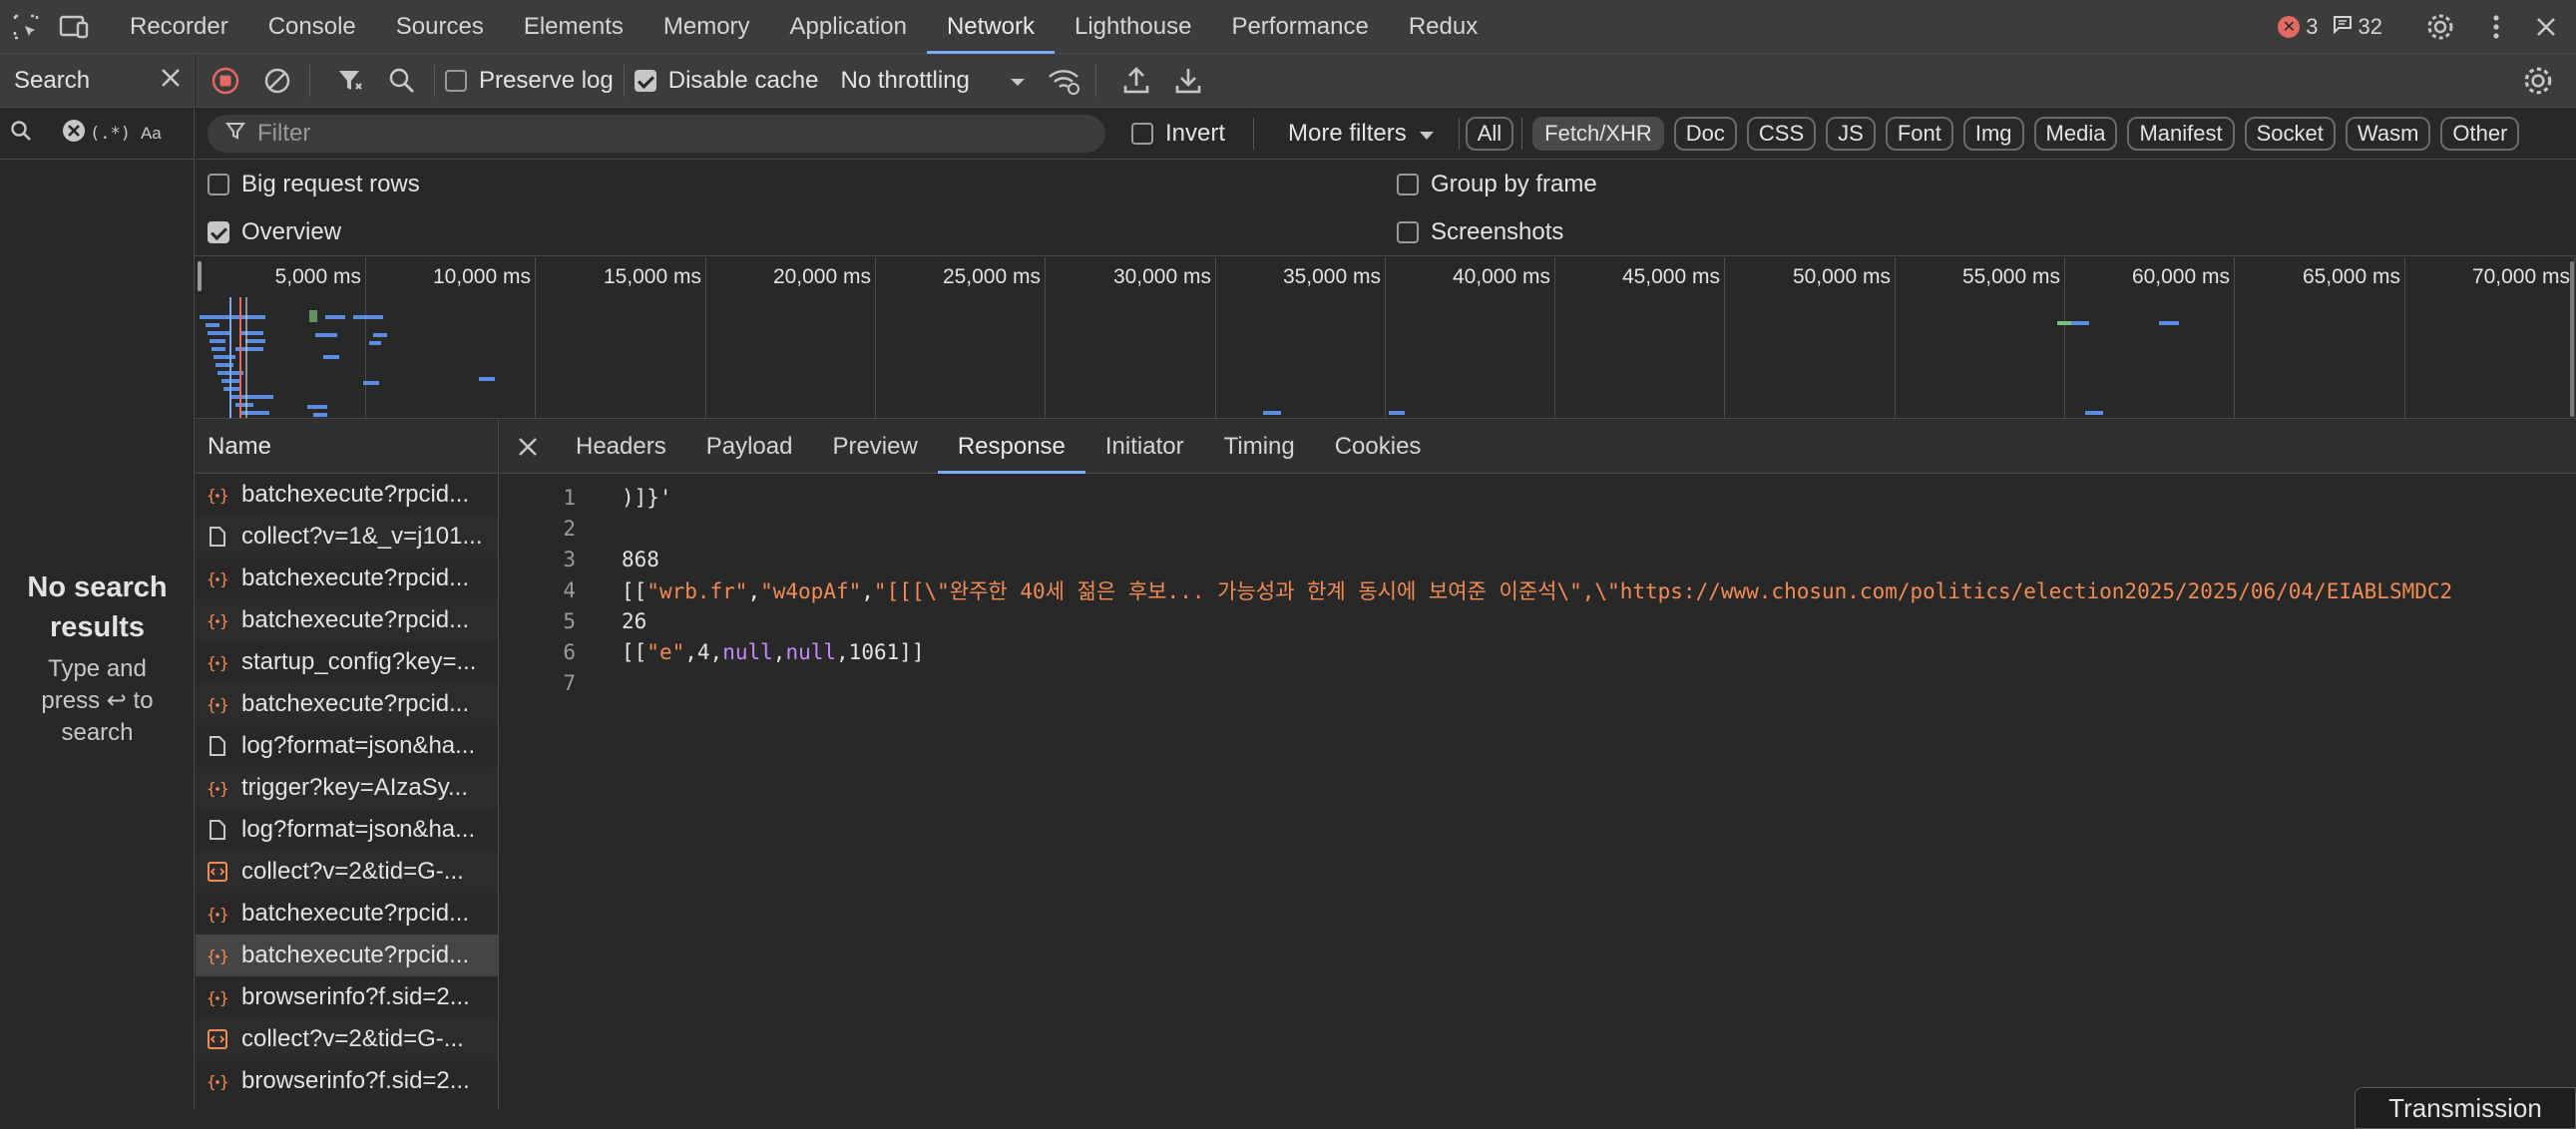 Image resolution: width=2576 pixels, height=1129 pixels. I want to click on settings-gear-icon, so click(2440, 27).